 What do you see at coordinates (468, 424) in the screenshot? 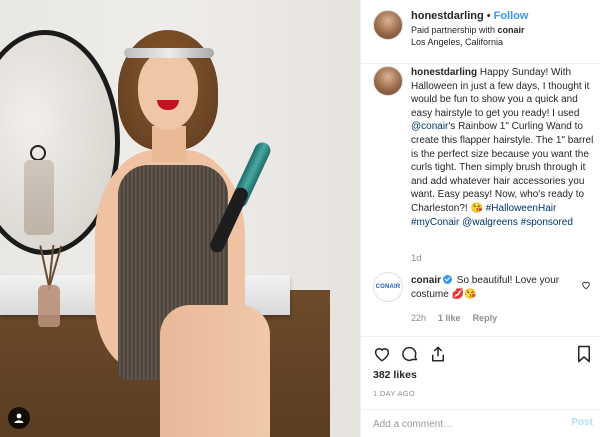
I see `comment-input` at bounding box center [468, 424].